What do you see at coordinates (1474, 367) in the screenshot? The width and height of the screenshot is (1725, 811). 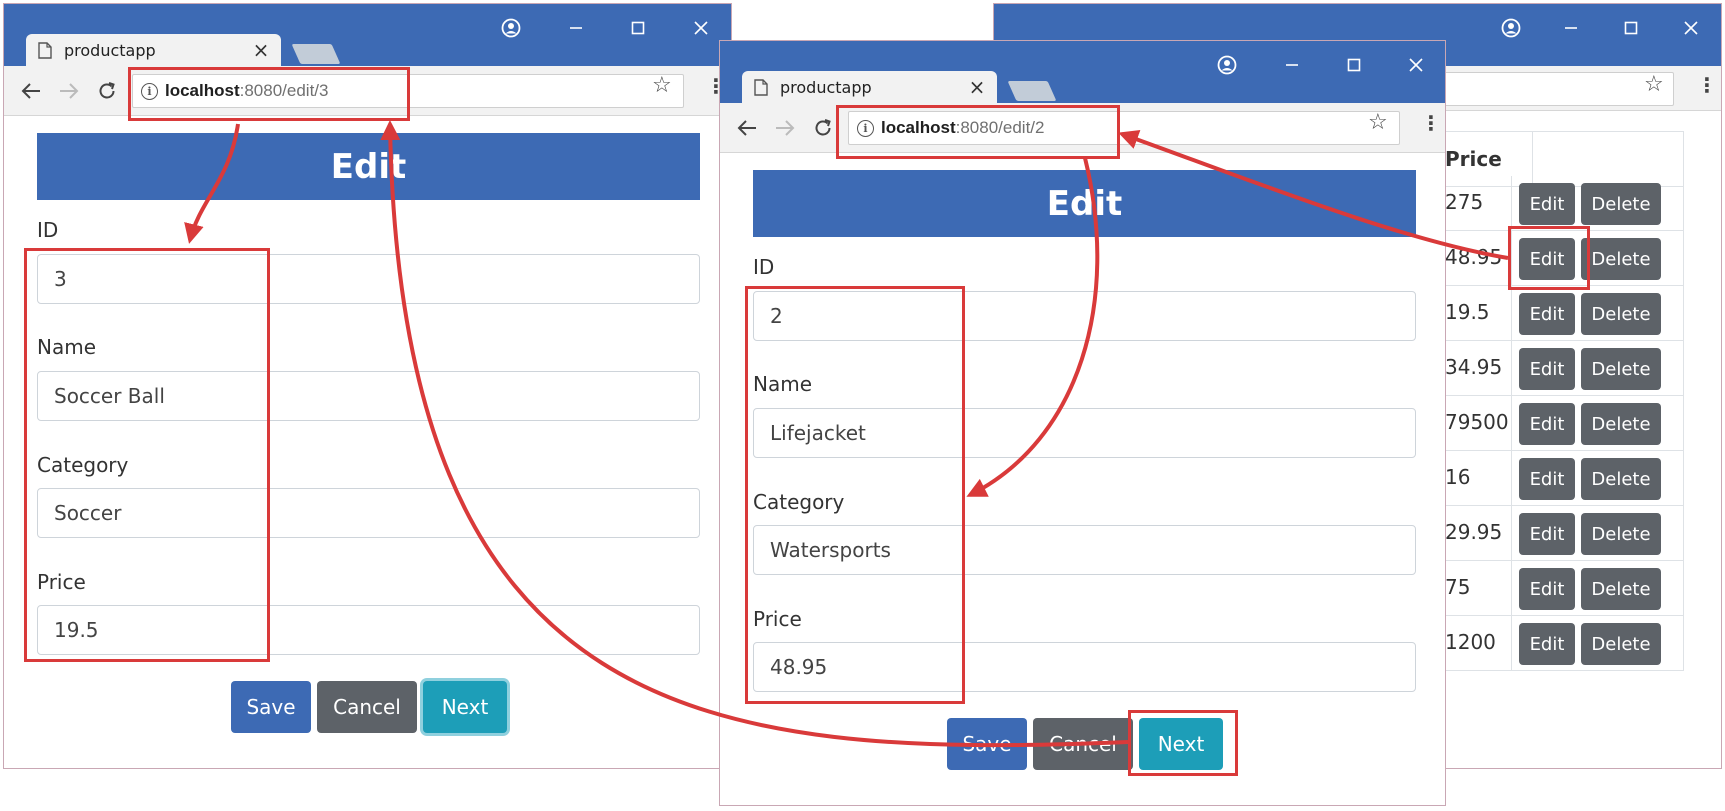 I see `price-cell: 34.95` at bounding box center [1474, 367].